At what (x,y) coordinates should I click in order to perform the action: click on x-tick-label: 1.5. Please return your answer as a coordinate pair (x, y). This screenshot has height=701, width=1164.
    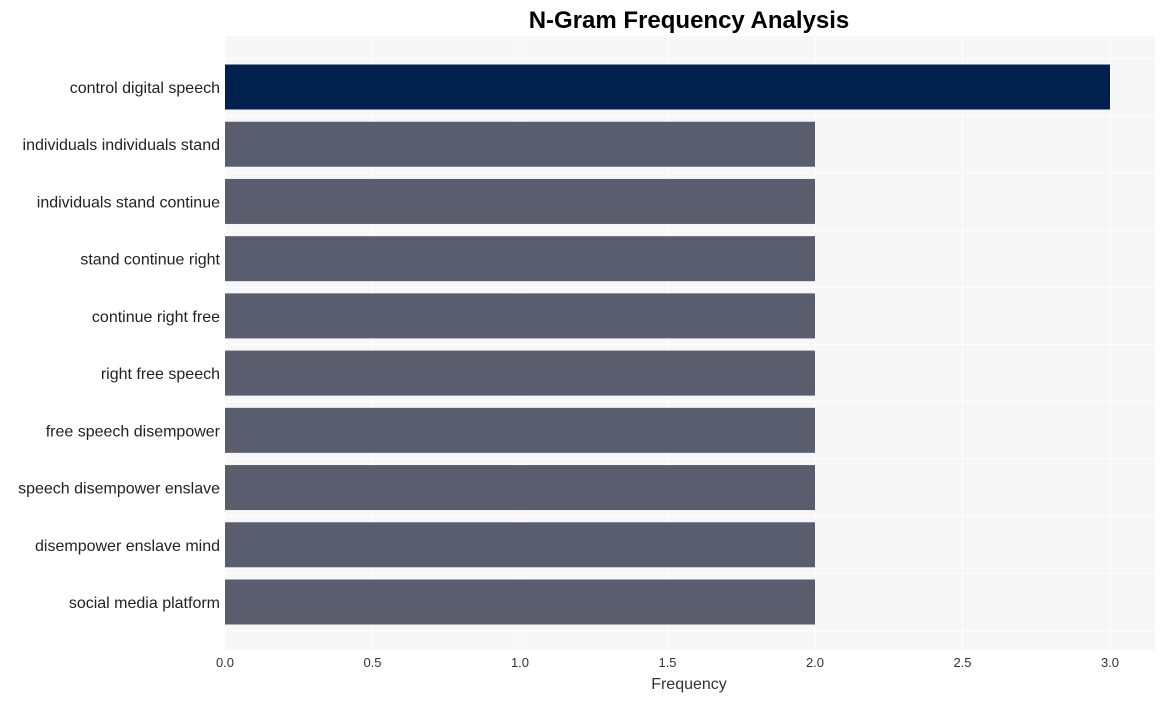
    Looking at the image, I should click on (667, 662).